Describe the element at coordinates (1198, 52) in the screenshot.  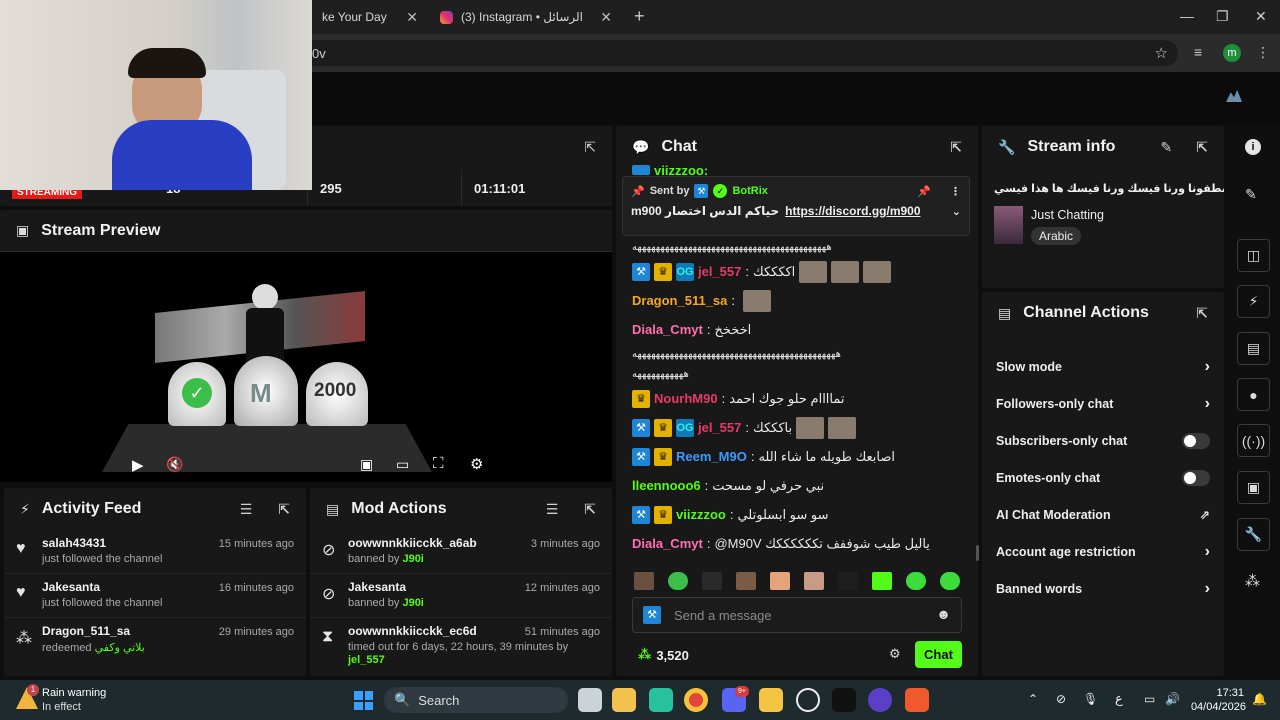
I see `media-controls-icon: ≡` at that location.